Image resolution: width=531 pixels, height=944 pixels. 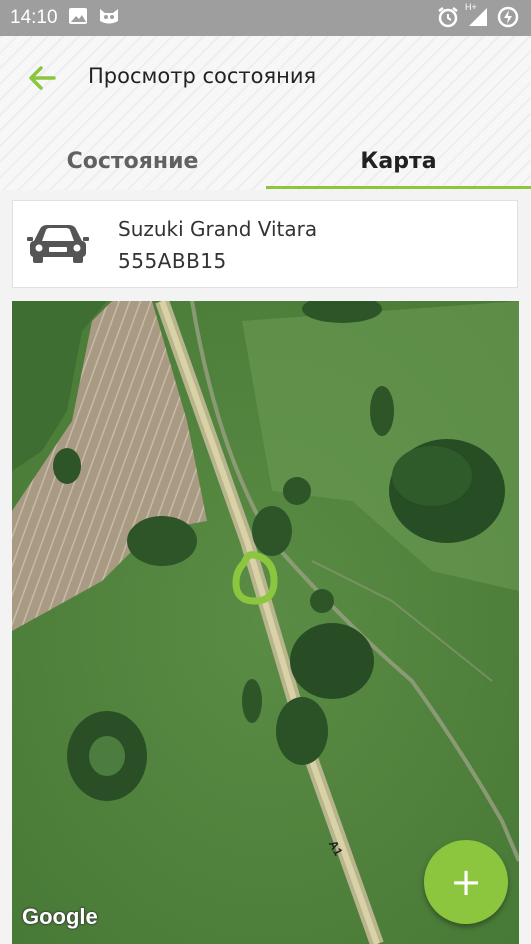 I want to click on tab-map-label: Карта, so click(x=398, y=161).